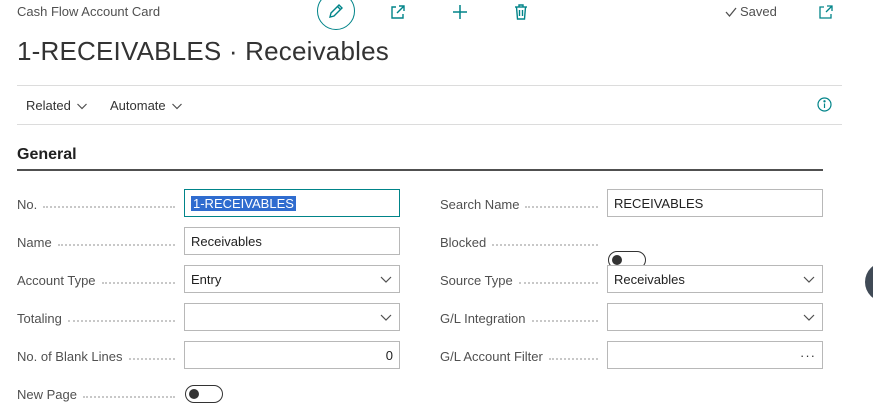 This screenshot has height=415, width=873. What do you see at coordinates (758, 11) in the screenshot?
I see `saved-label: Saved` at bounding box center [758, 11].